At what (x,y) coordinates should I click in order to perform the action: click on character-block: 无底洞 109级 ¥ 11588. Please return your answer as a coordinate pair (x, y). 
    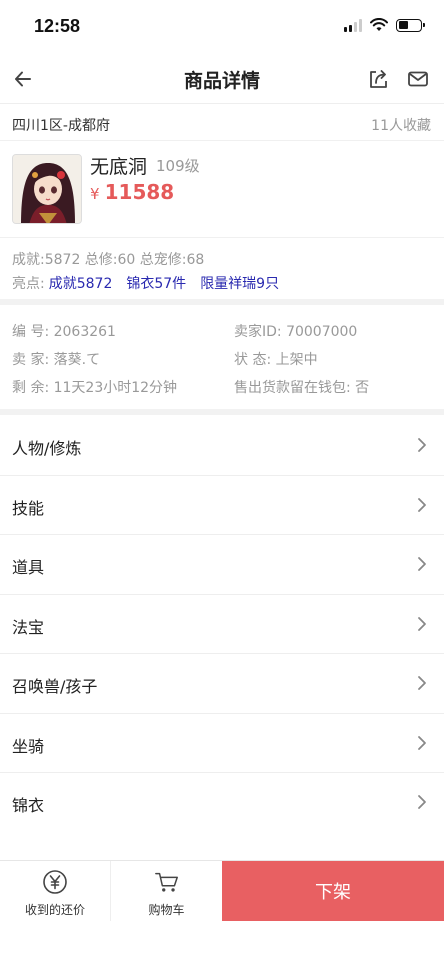
    Looking at the image, I should click on (222, 190).